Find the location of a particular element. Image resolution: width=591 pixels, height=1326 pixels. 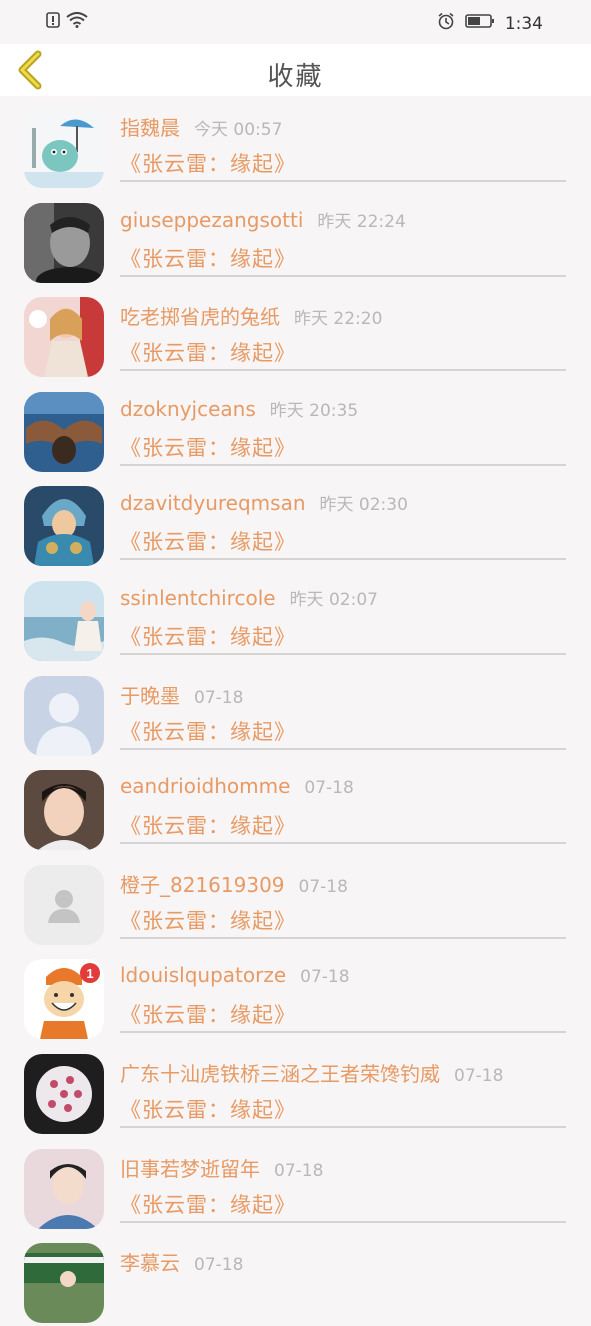

user-name: dzoknyjceans is located at coordinates (188, 409).